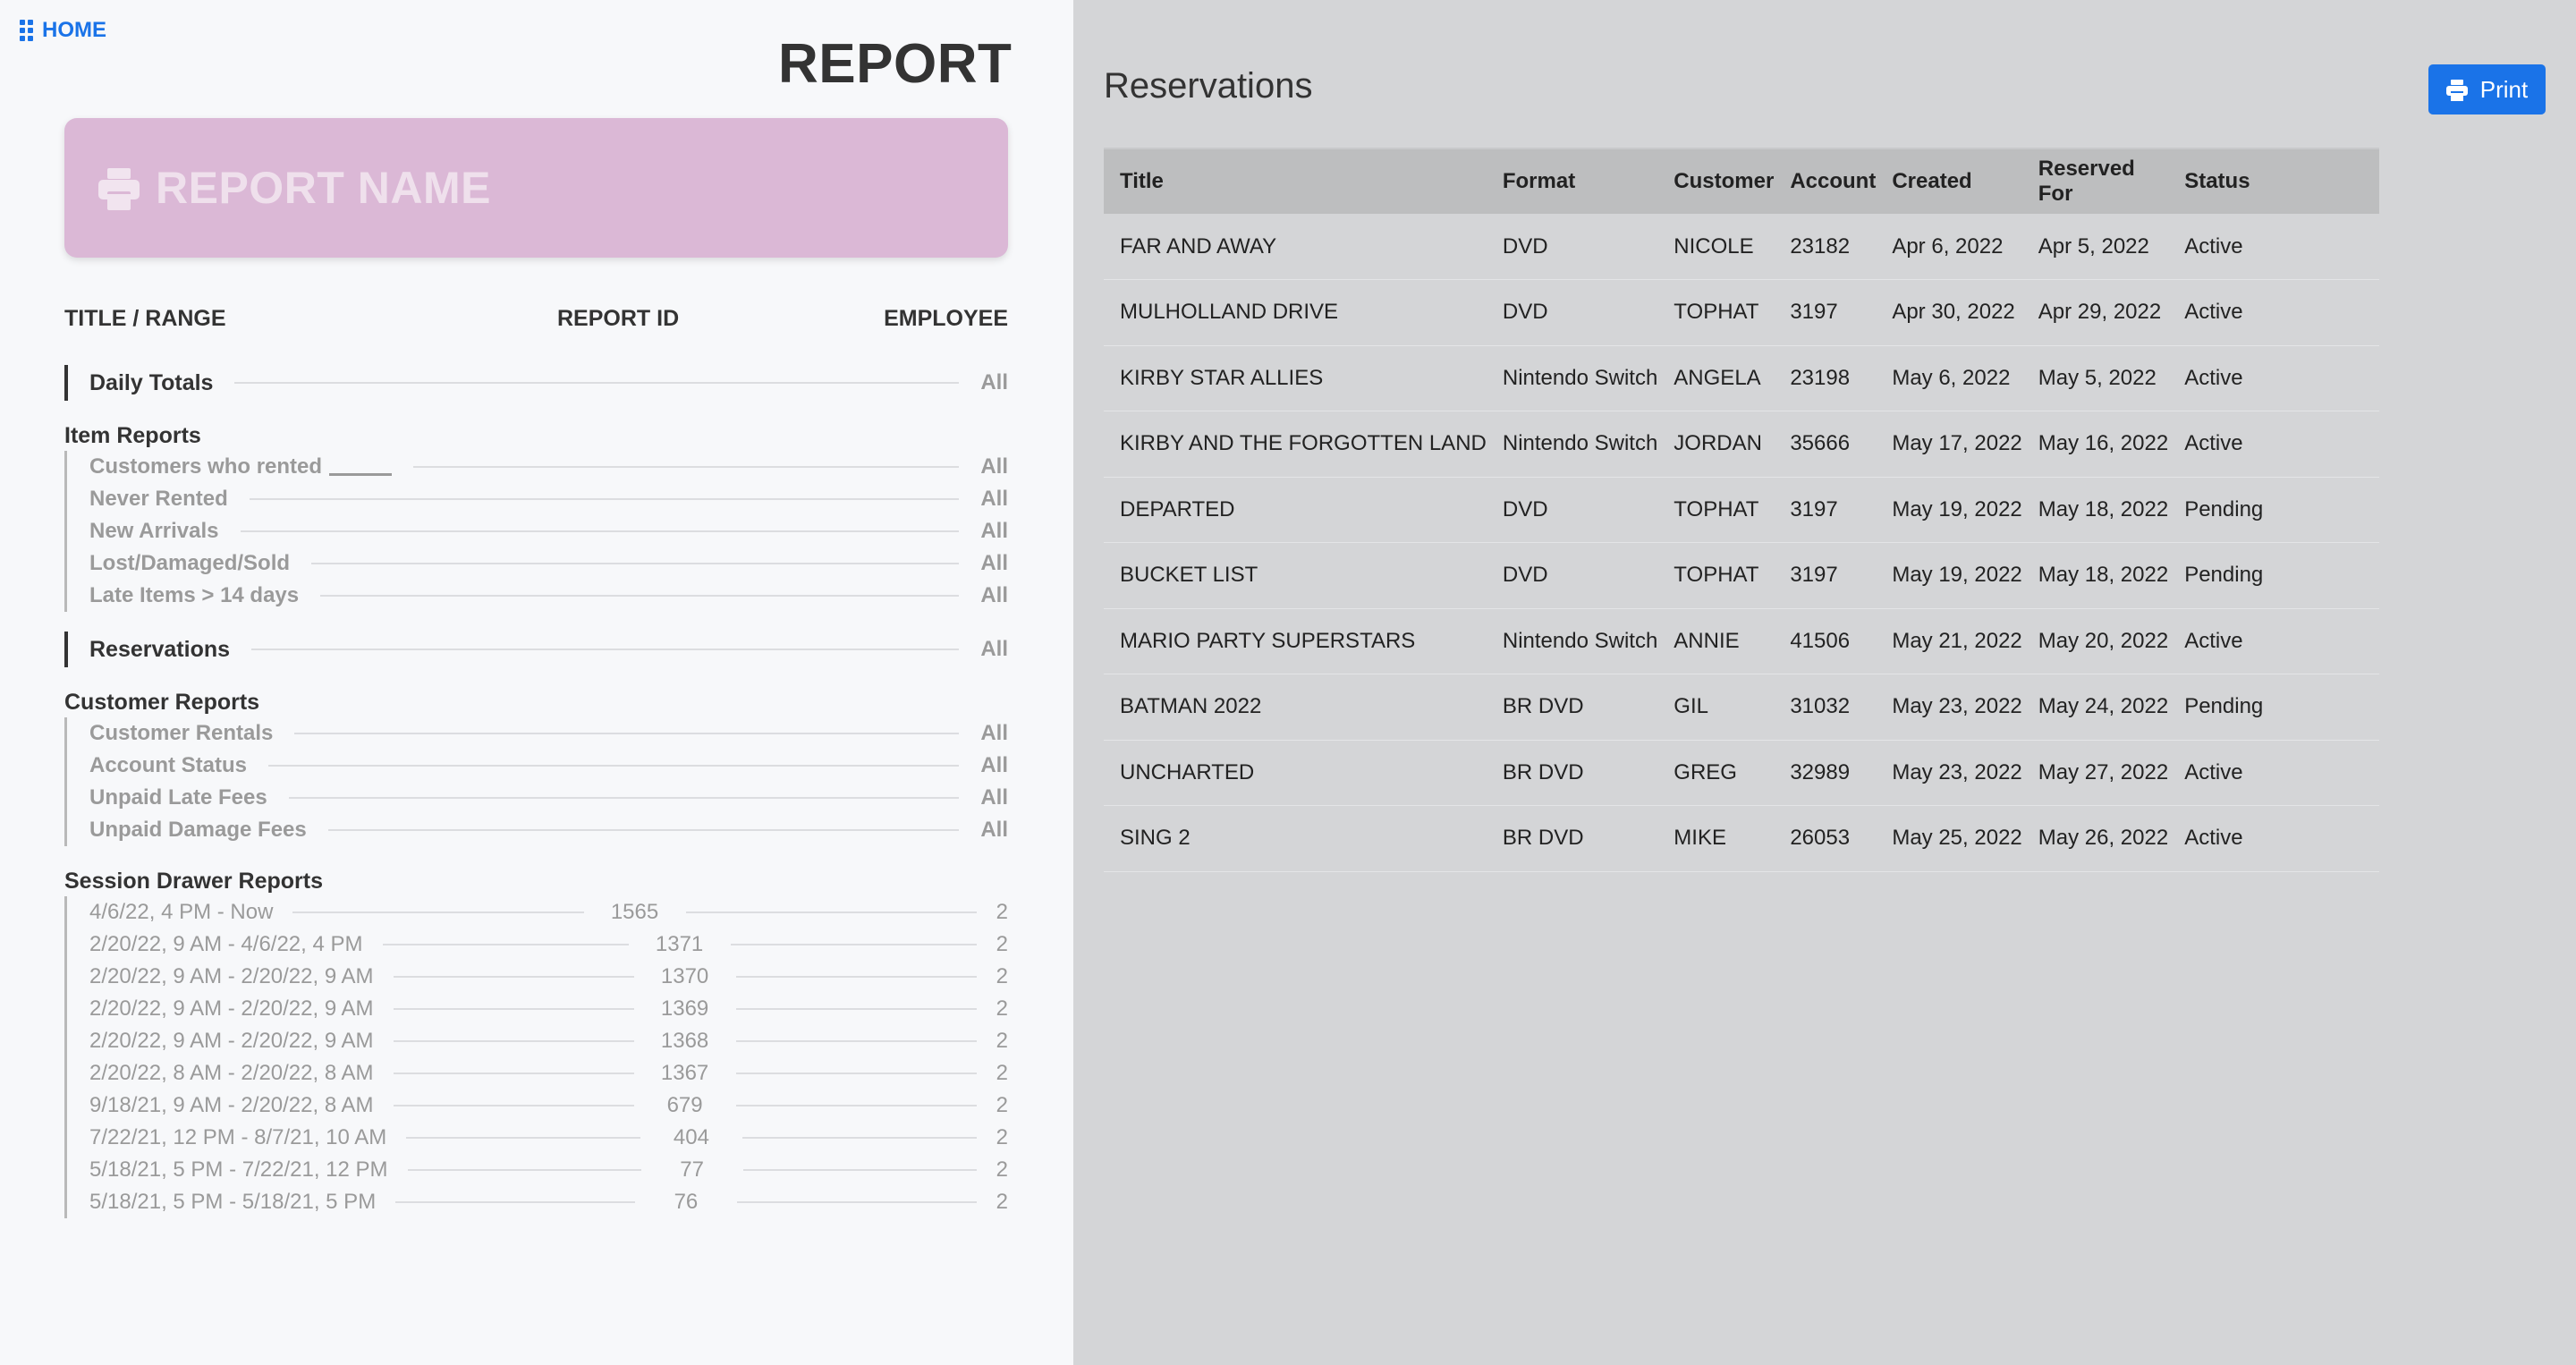 The width and height of the screenshot is (2576, 1365). I want to click on report-item-lost-damaged-sold: Lost/Damaged/Sold All, so click(548, 563).